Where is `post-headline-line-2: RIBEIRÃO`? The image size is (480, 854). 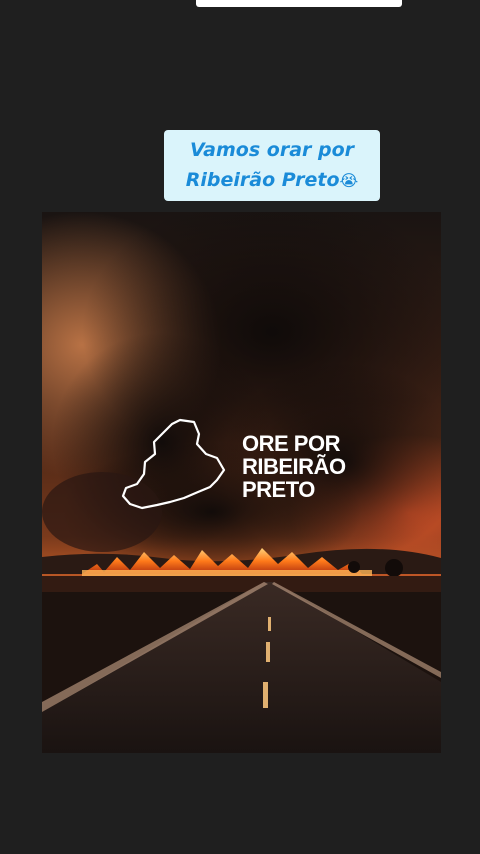
post-headline-line-2: RIBEIRÃO is located at coordinates (294, 466).